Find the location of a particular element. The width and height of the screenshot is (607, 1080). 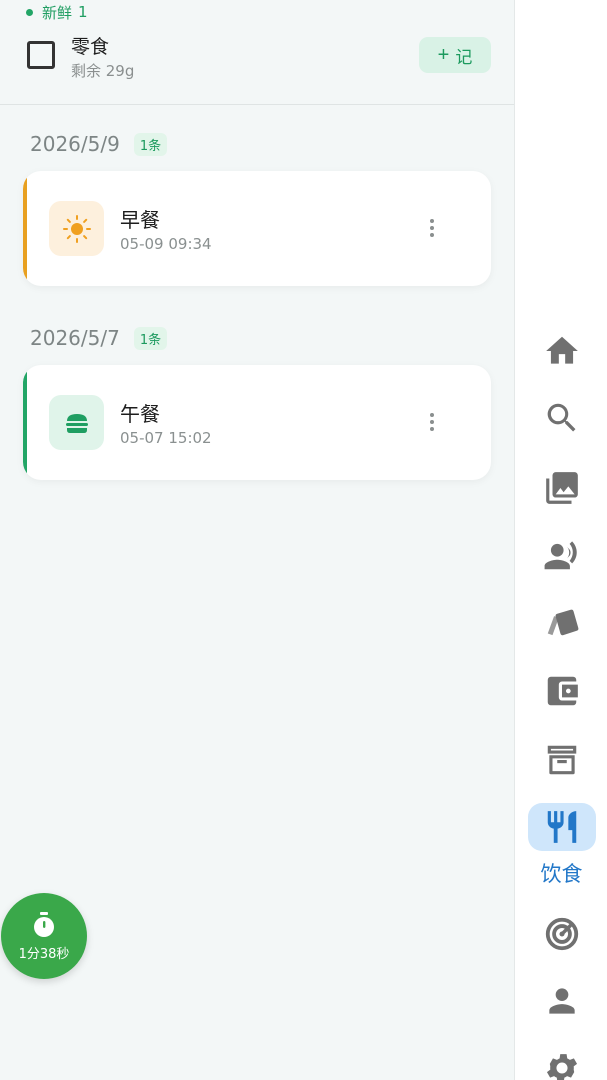

timer-button: 1分38秒 is located at coordinates (44, 936).